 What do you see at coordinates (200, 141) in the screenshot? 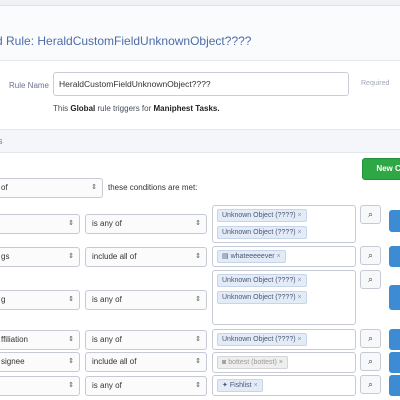
I see `conditions-section-header` at bounding box center [200, 141].